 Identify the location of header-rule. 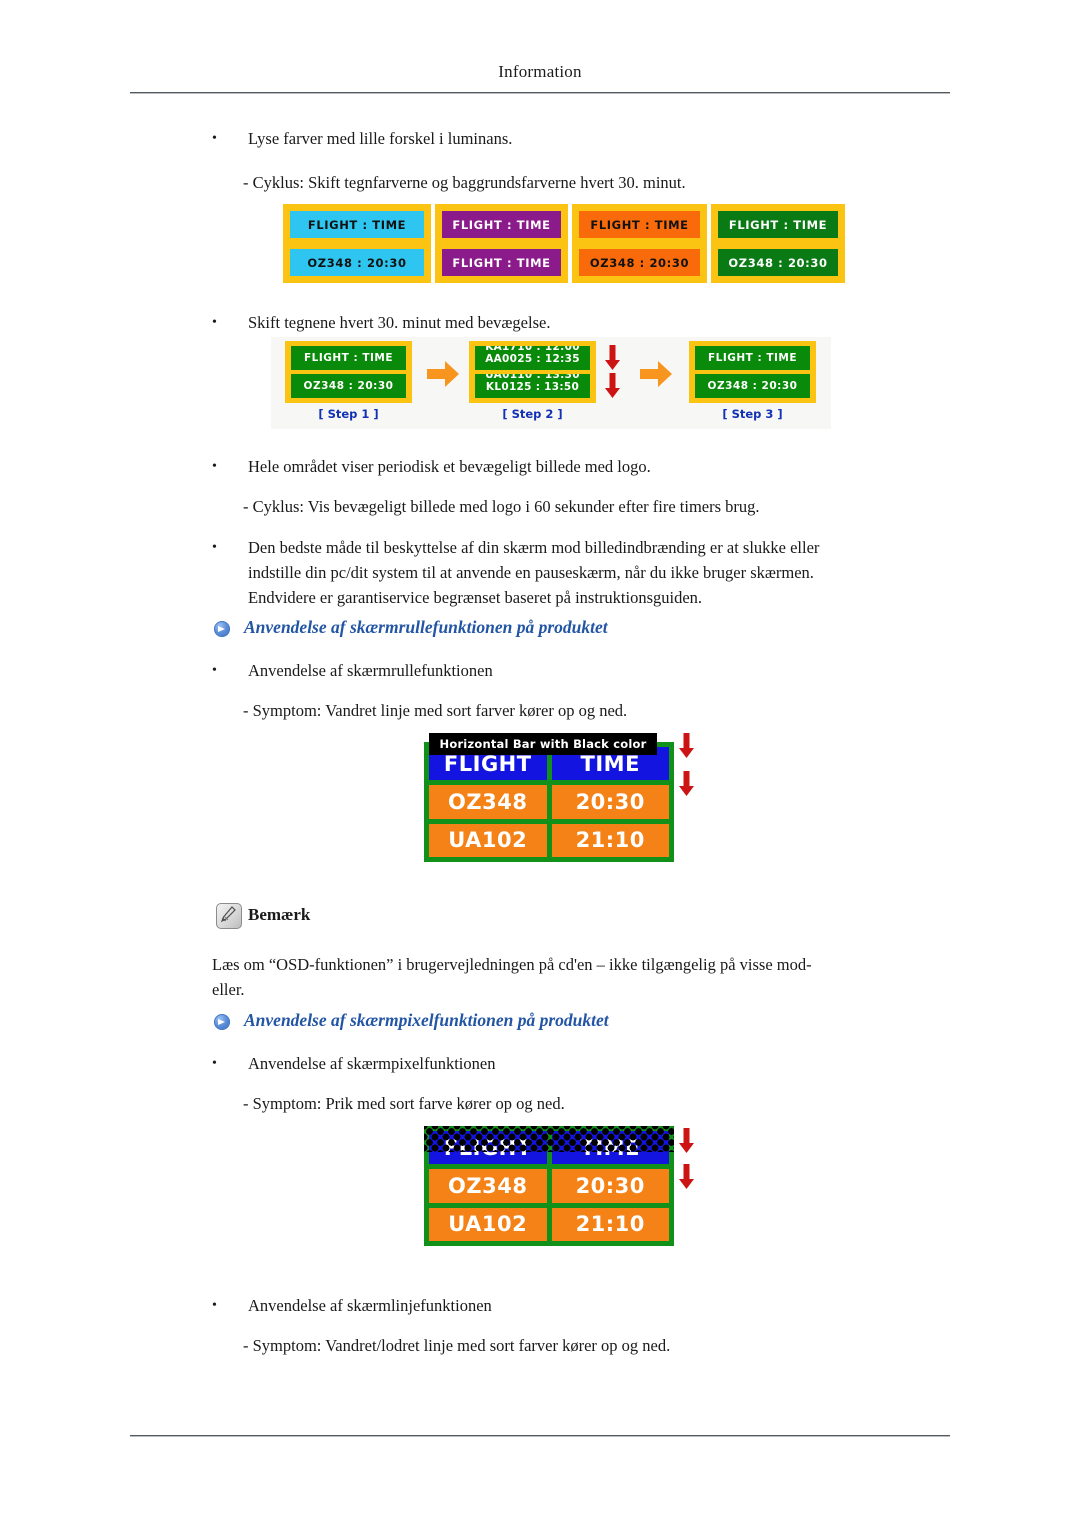
(540, 92).